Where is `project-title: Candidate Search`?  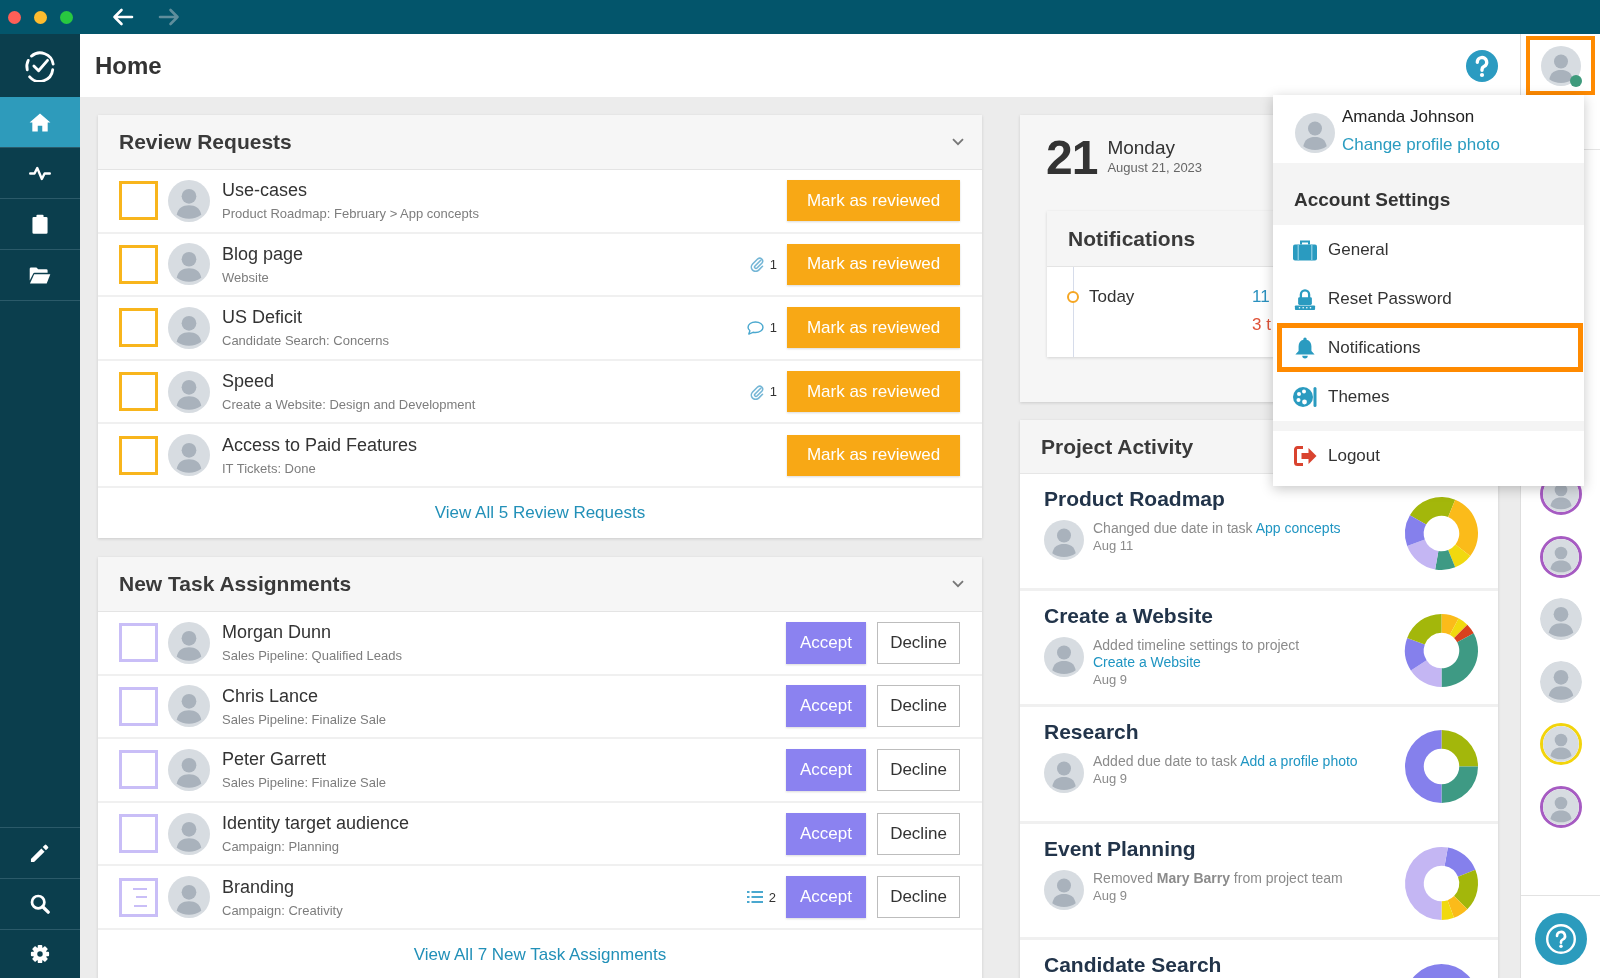 project-title: Candidate Search is located at coordinates (1133, 965).